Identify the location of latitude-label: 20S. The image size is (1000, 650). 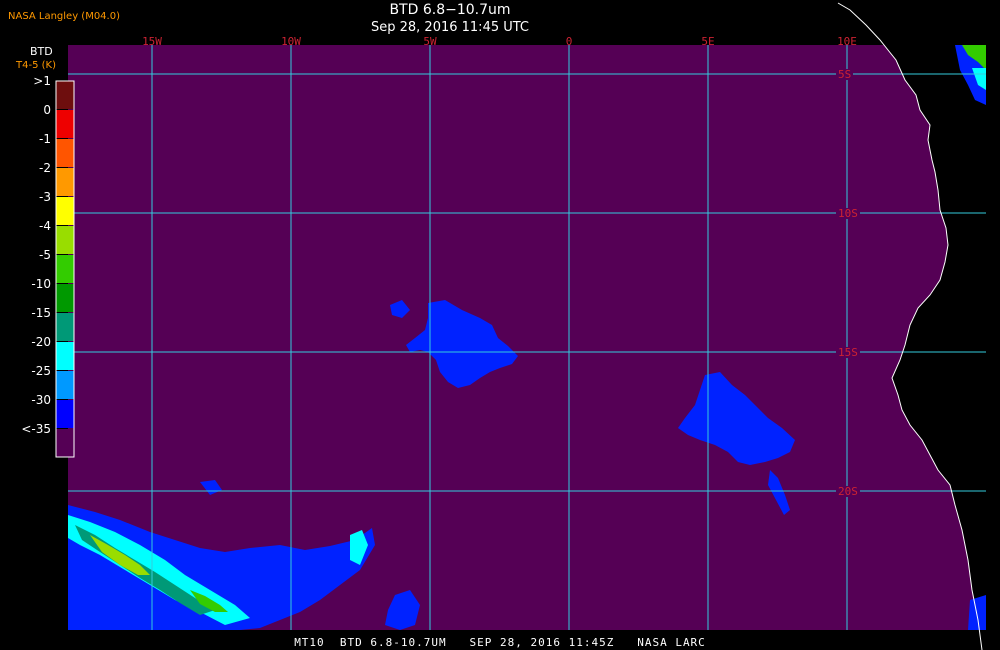
(848, 491).